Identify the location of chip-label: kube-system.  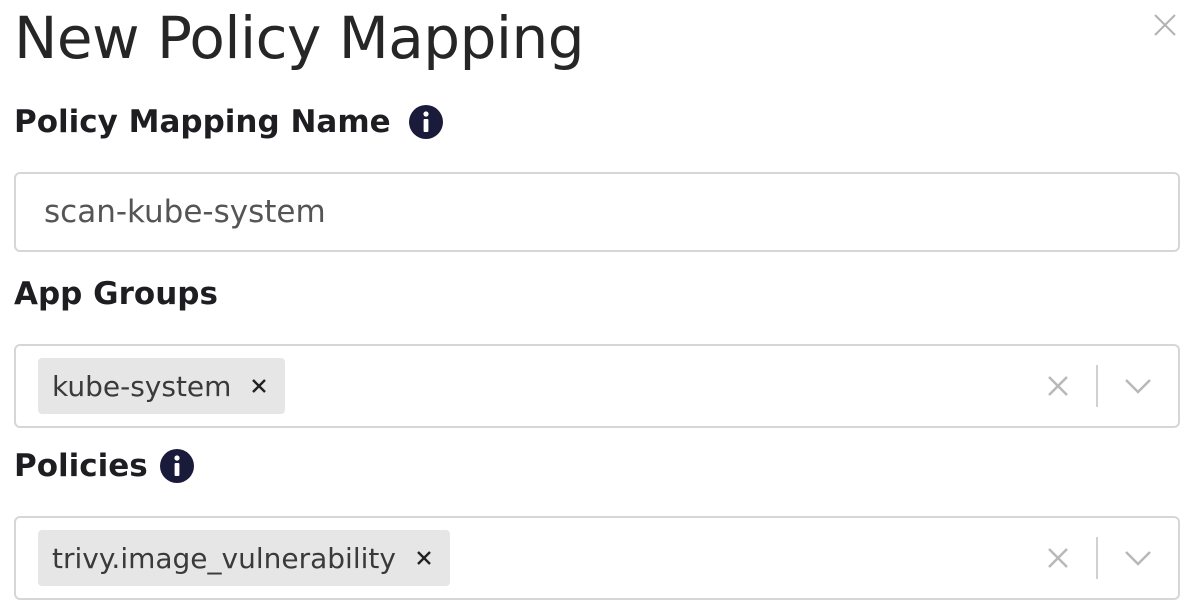
(142, 386).